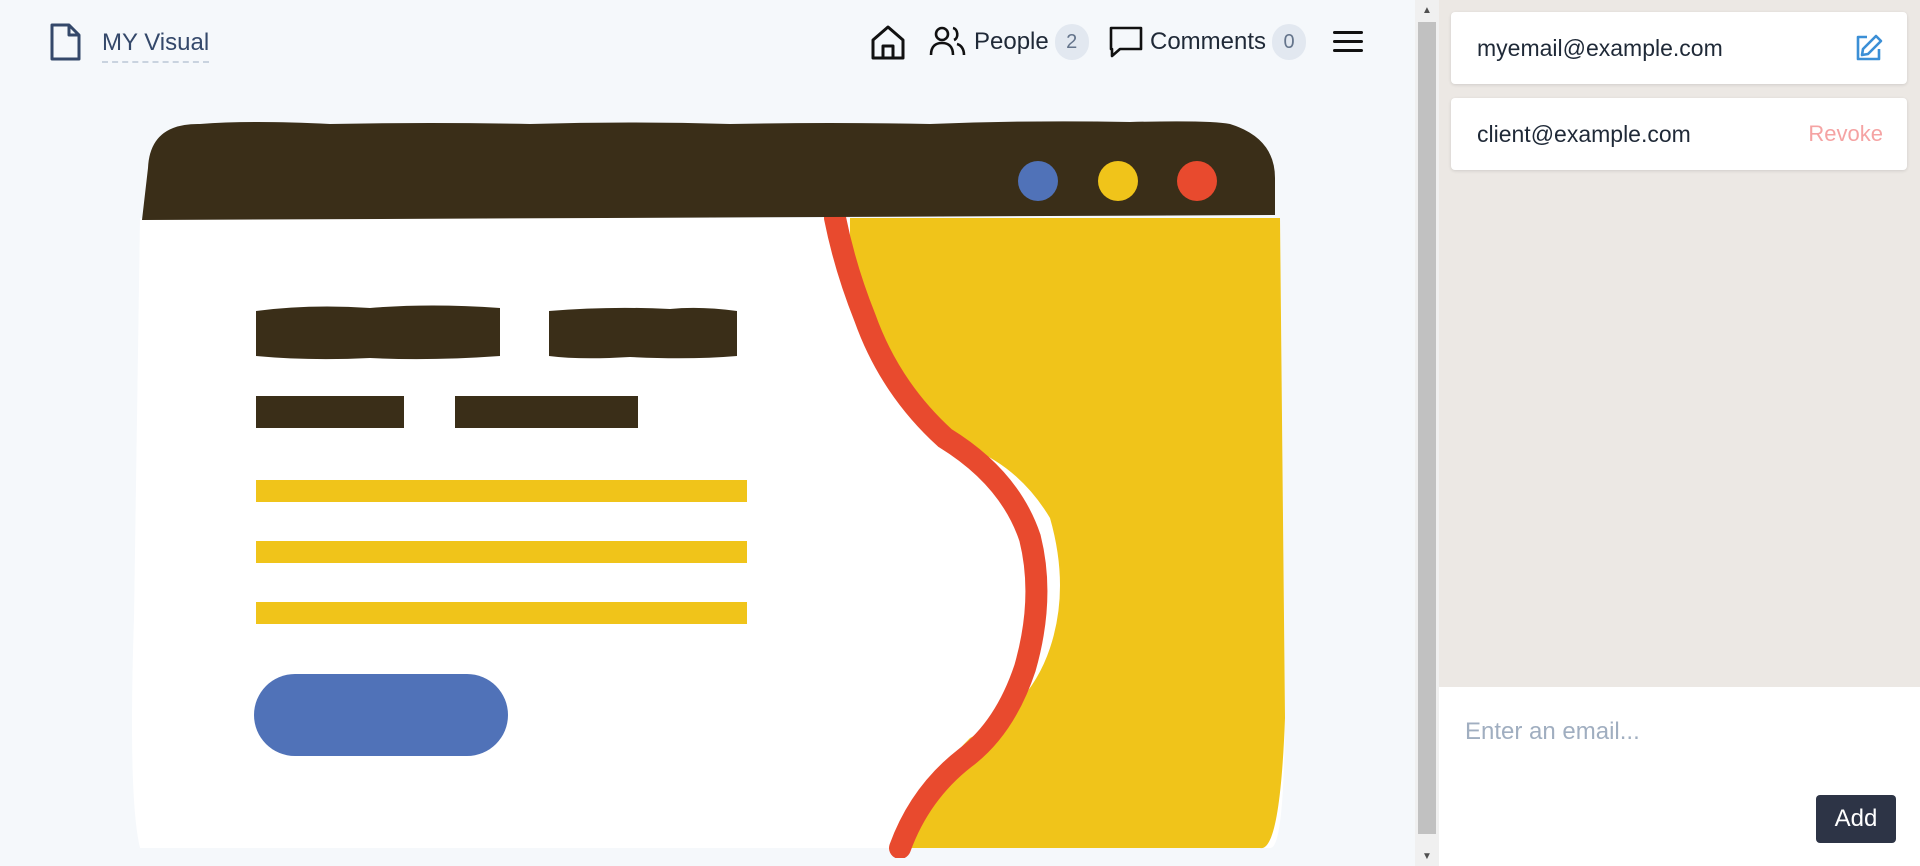 The width and height of the screenshot is (1920, 866). Describe the element at coordinates (1197, 181) in the screenshot. I see `illustration-dot-red` at that location.